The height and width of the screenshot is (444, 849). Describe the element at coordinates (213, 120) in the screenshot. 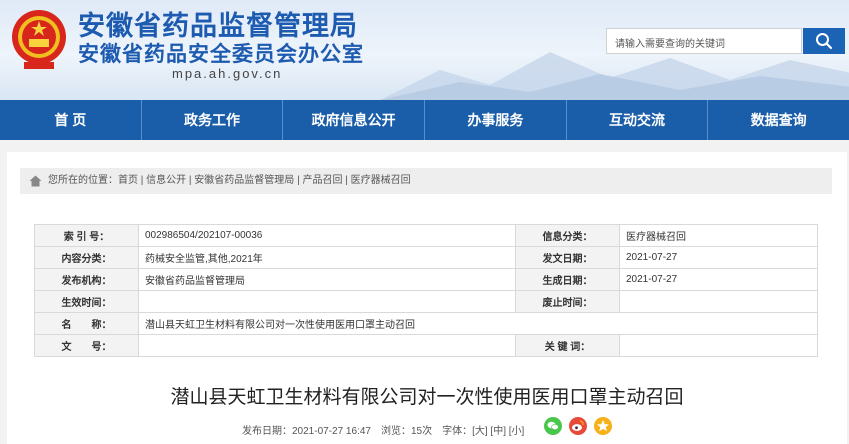

I see `nav-government-affairs: 政务工作` at that location.